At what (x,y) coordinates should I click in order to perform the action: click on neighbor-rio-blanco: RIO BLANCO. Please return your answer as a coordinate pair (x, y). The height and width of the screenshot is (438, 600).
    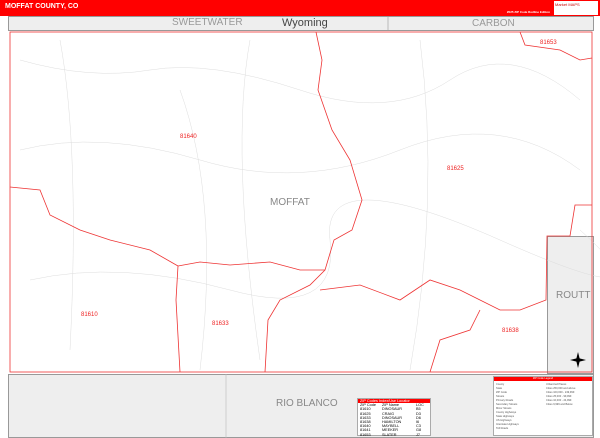
    Looking at the image, I should click on (307, 403).